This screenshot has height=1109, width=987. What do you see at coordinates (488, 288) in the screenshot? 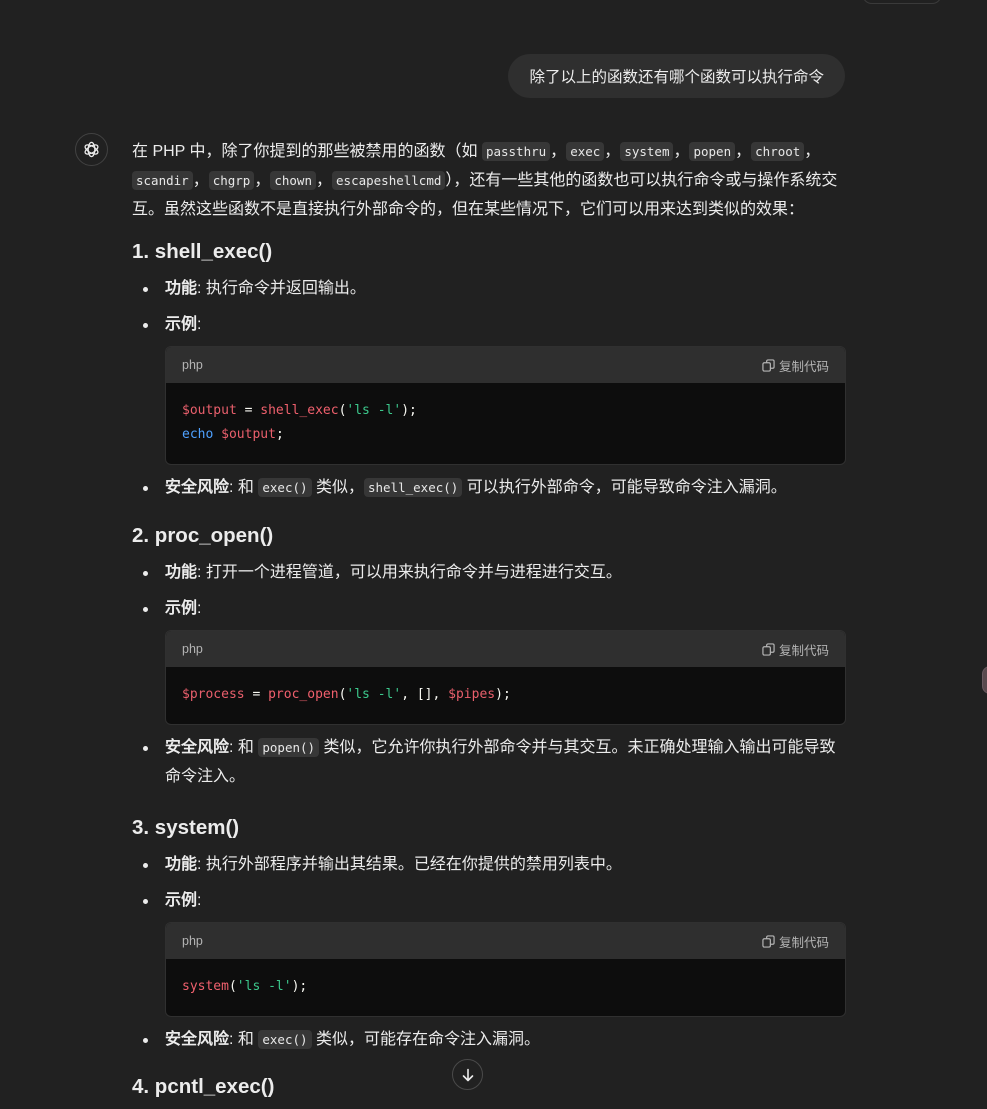
I see `list-item: 功能: 执行命令并返回输出。` at bounding box center [488, 288].